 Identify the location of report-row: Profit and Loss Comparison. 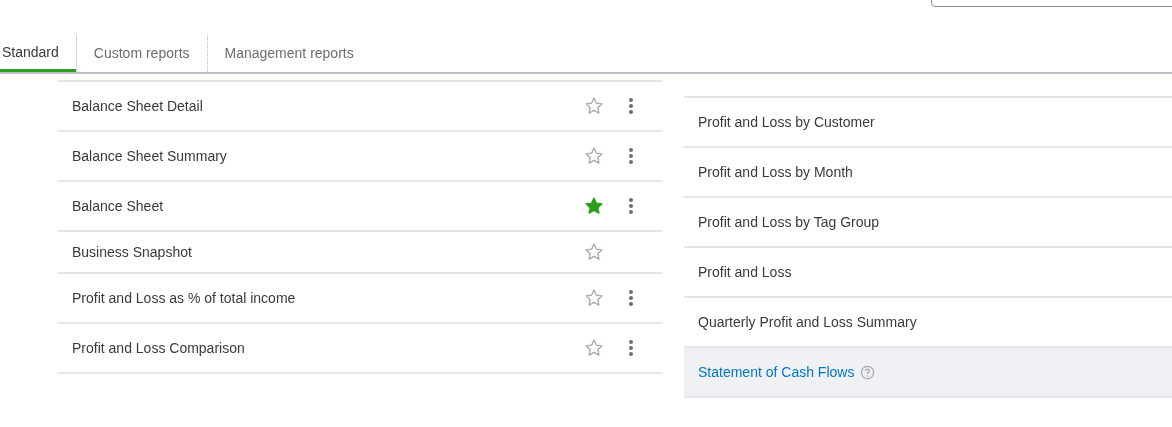
(360, 349).